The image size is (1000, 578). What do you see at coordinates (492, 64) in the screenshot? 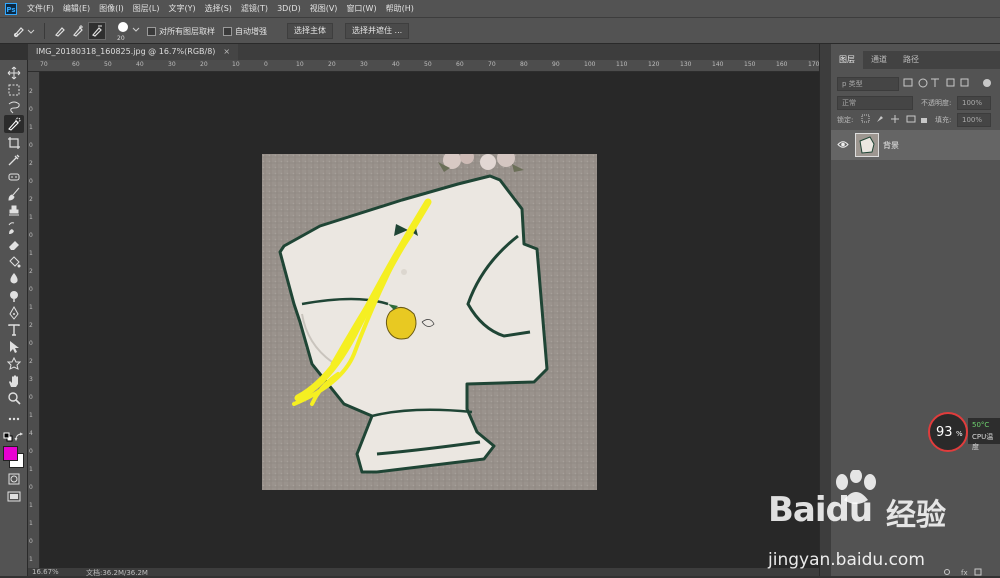
I see `ruler-h-label: 70` at bounding box center [492, 64].